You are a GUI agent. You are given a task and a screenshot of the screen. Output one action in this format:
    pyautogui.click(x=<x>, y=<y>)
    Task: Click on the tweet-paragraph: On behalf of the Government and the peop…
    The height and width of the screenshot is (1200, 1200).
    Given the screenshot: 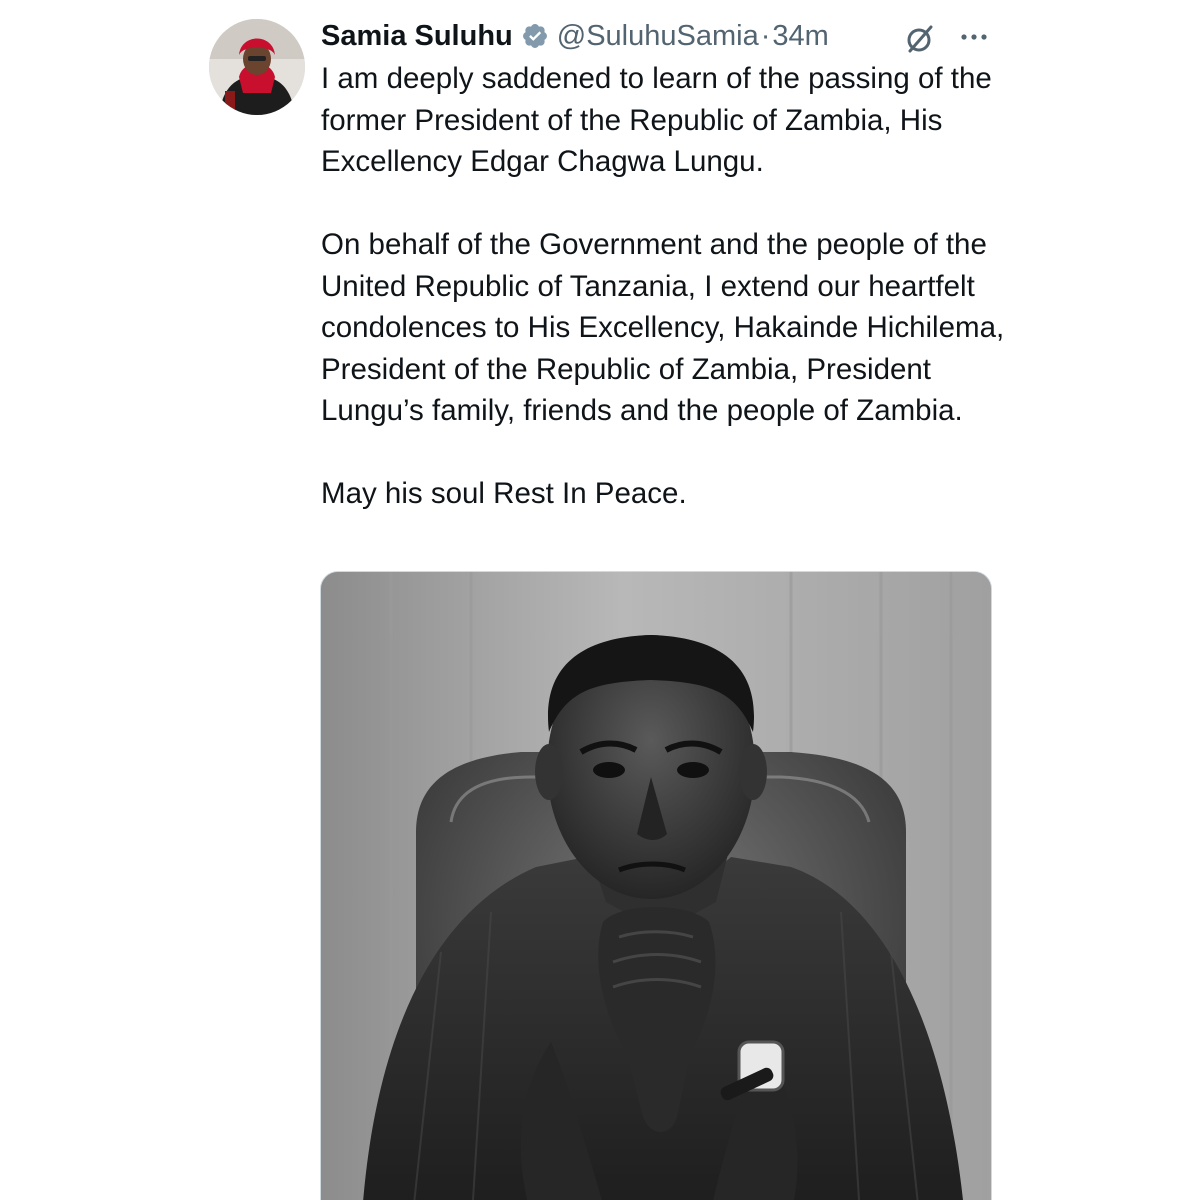 What is the action you would take?
    pyautogui.click(x=663, y=327)
    